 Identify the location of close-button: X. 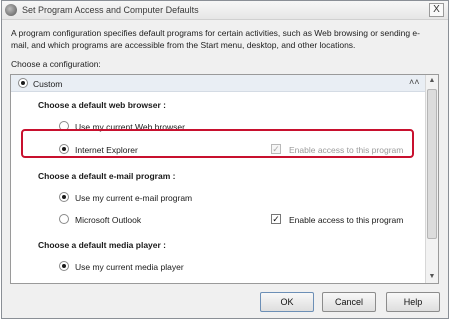
(436, 10).